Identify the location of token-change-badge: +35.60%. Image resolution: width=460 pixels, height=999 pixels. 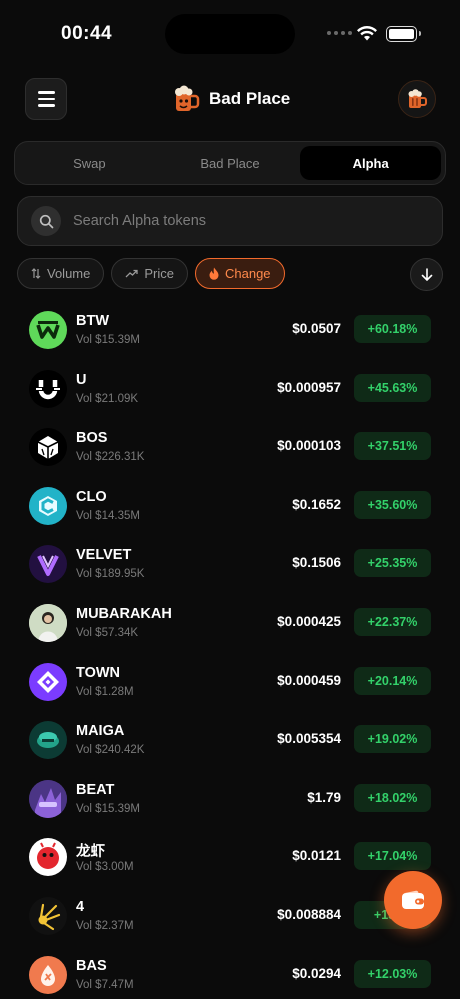
(392, 504).